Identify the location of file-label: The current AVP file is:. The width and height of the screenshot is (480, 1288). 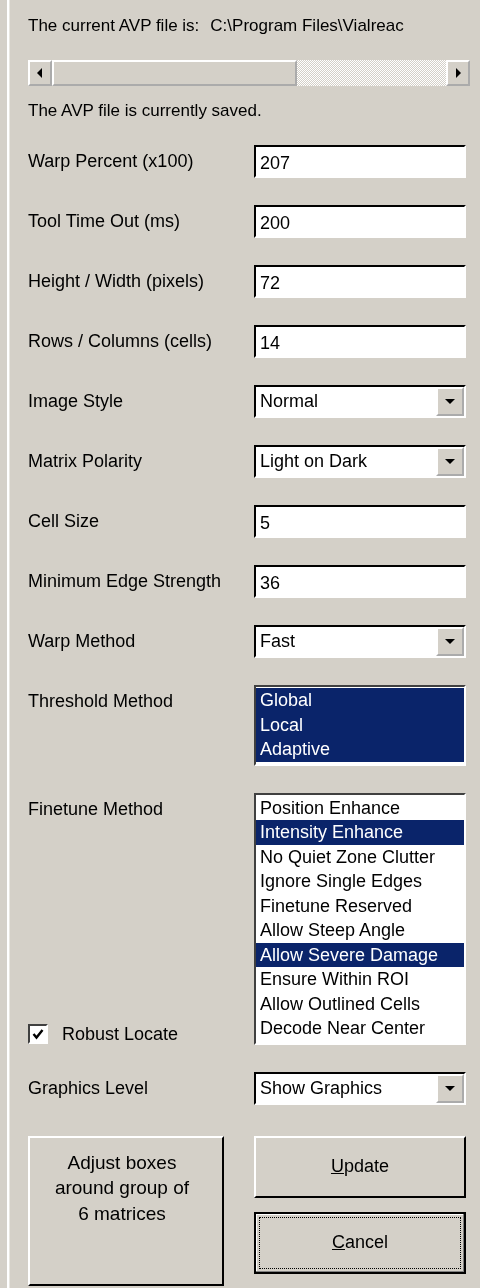
(114, 26).